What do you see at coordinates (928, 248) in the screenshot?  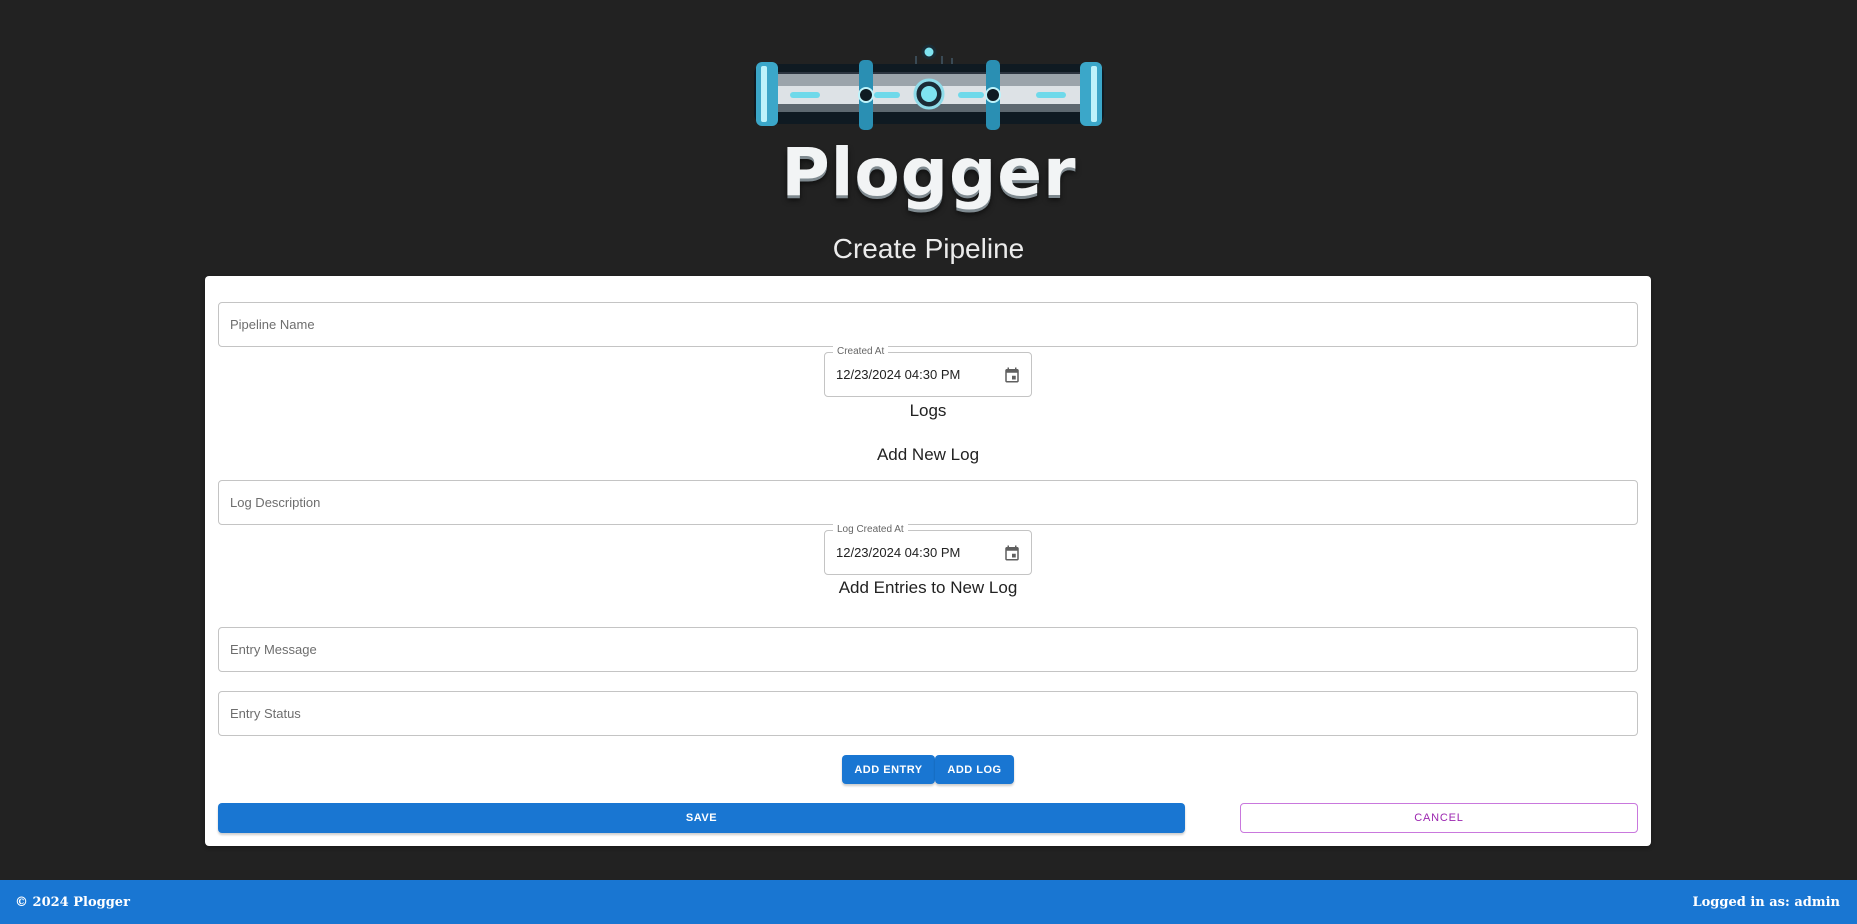 I see `page-title: Create Pipeline` at bounding box center [928, 248].